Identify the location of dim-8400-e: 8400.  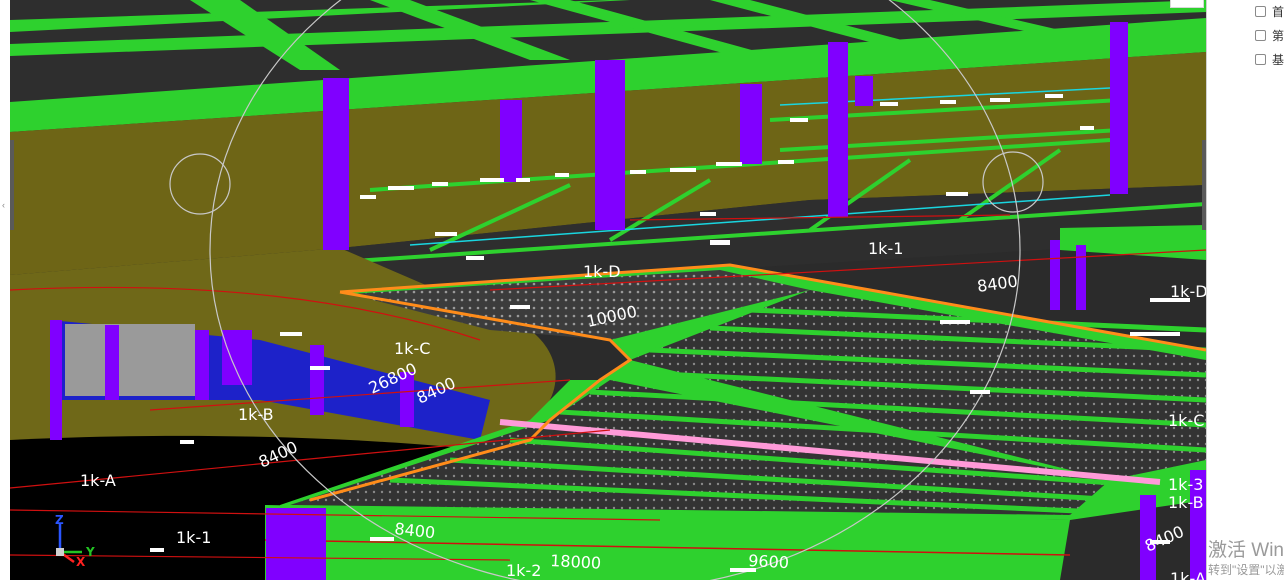
(997, 283).